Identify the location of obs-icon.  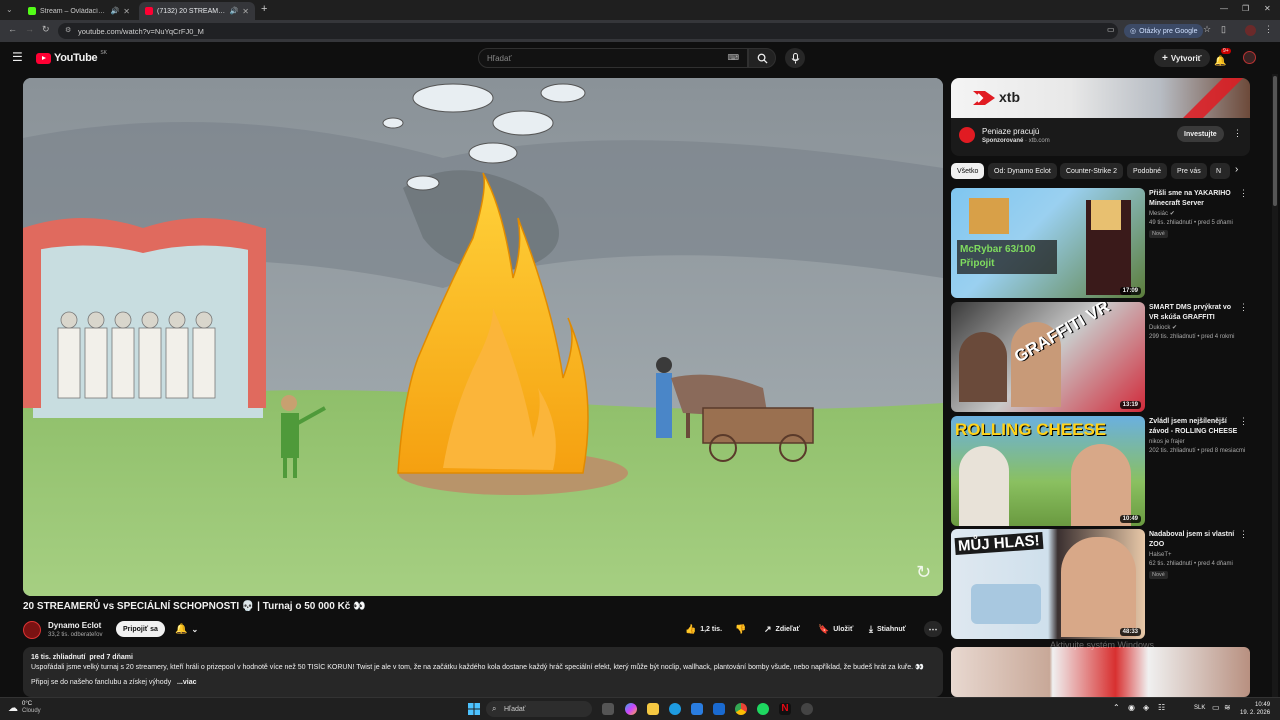
(807, 709).